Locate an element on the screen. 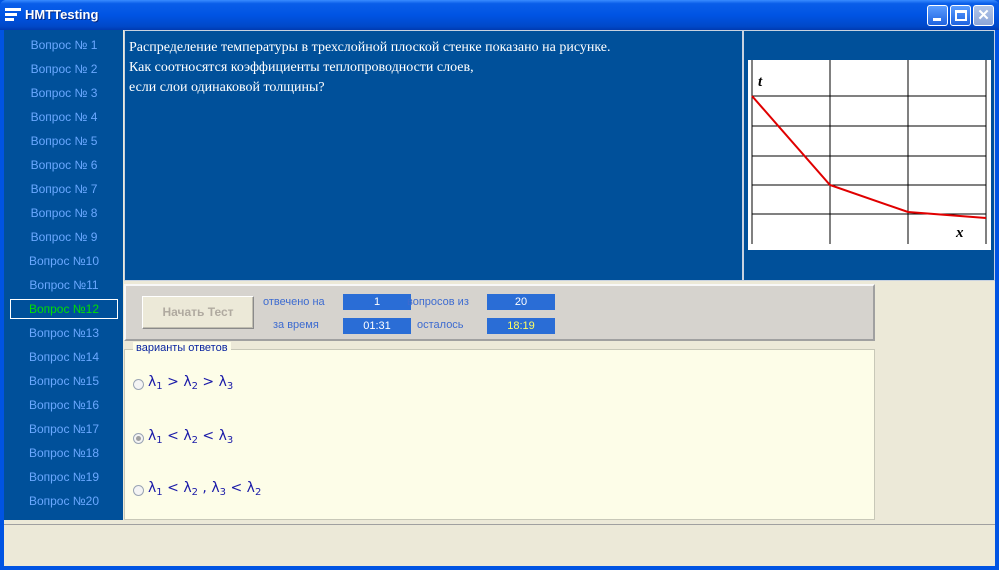 This screenshot has height=570, width=999. title-bar: HMTTesting ✕ is located at coordinates (499, 15).